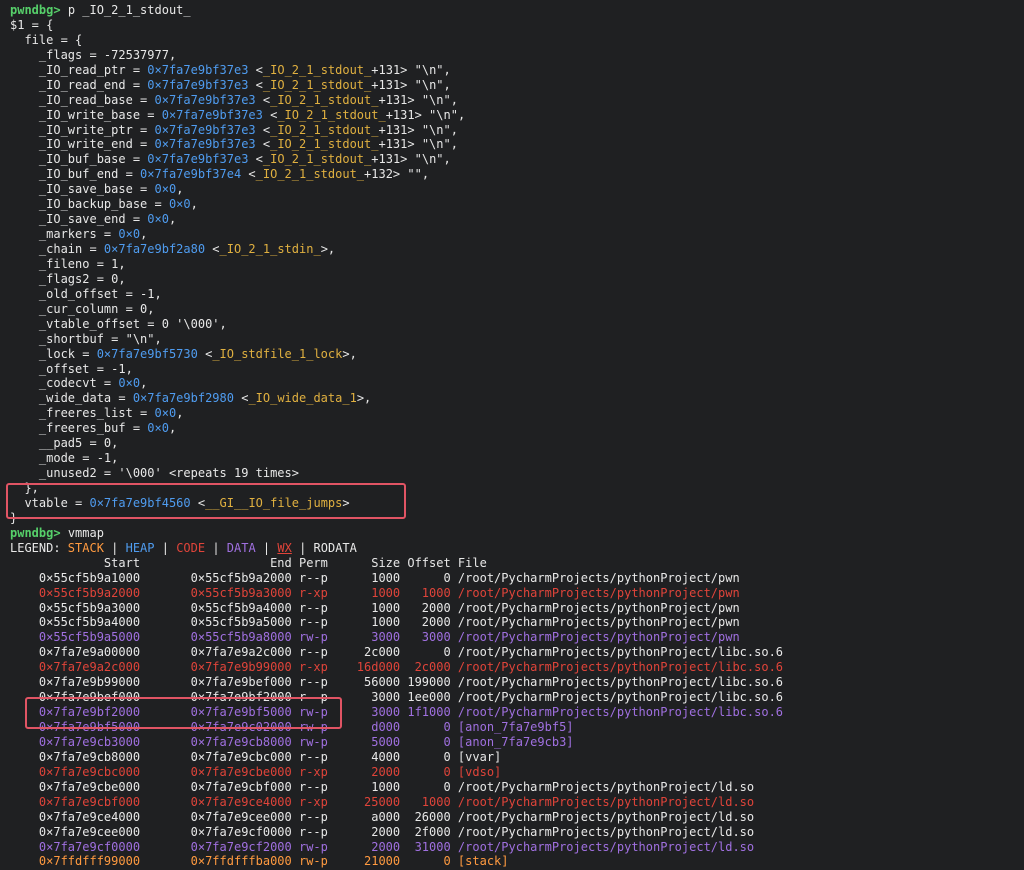 Image resolution: width=1024 pixels, height=870 pixels. Describe the element at coordinates (118, 323) in the screenshot. I see `text-span: _vtable_offset = 0 '\000',` at that location.